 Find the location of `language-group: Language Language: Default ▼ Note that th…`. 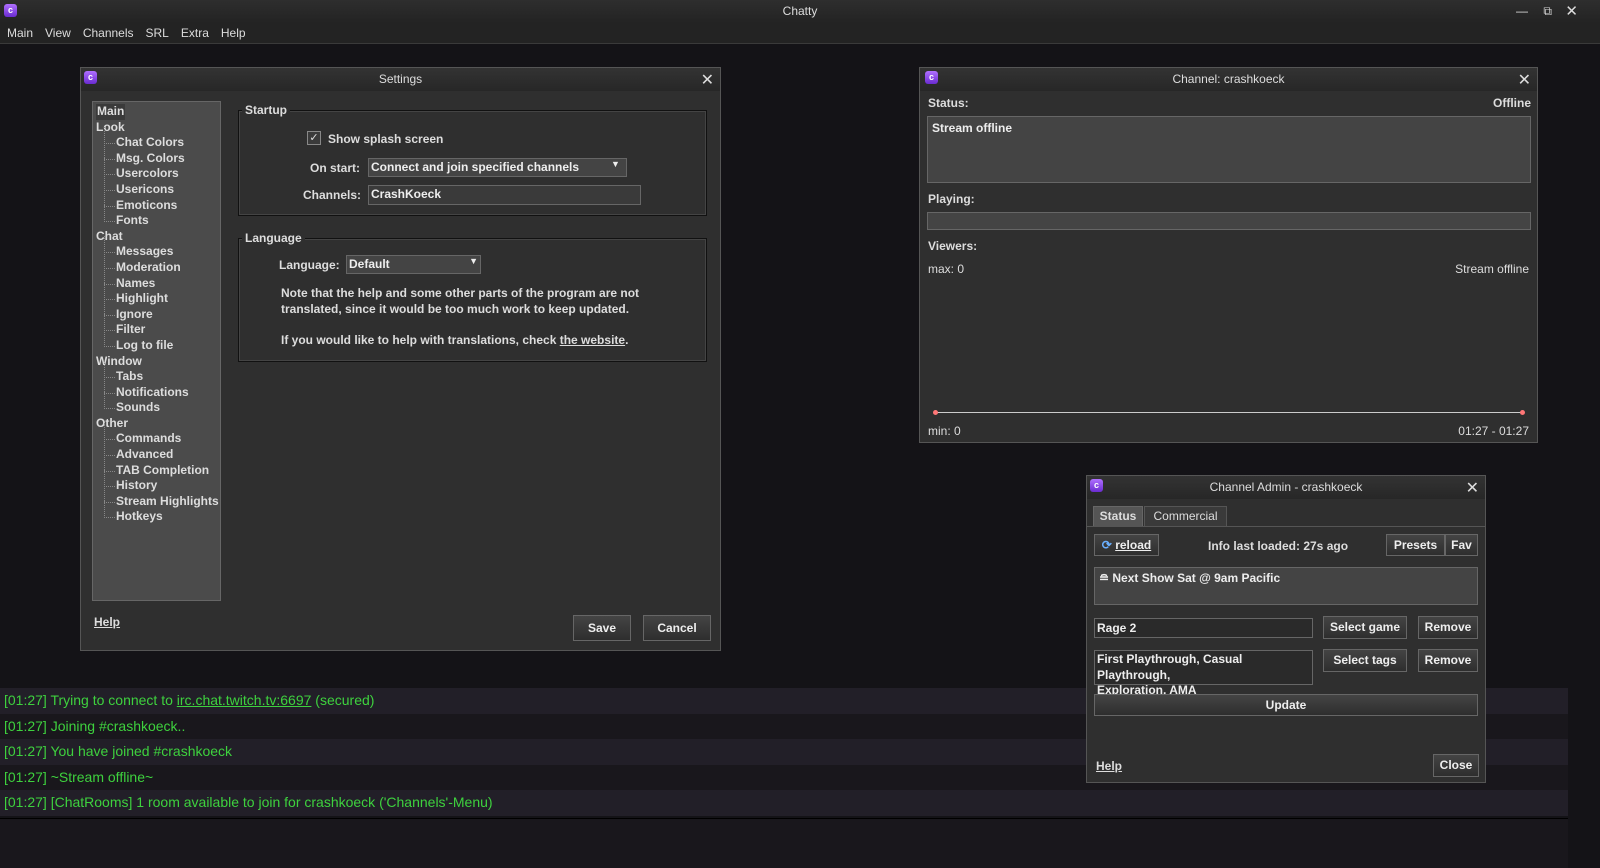

language-group: Language Language: Default ▼ Note that th… is located at coordinates (472, 296).